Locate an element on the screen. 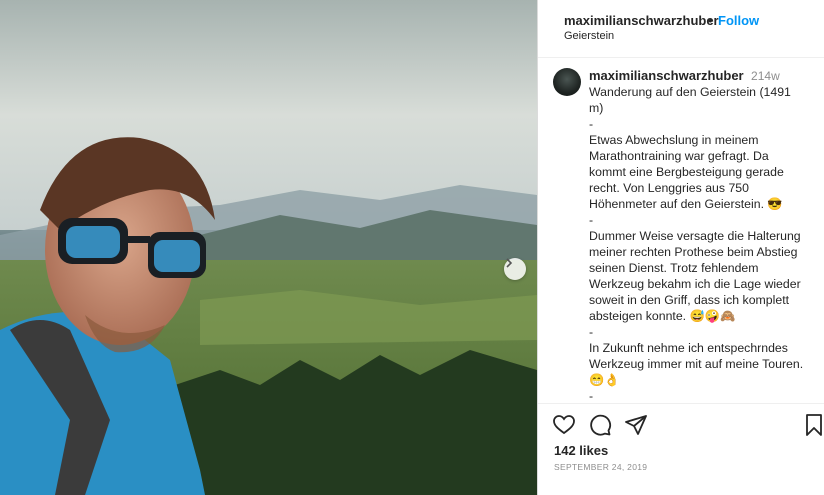 The height and width of the screenshot is (495, 824). comment-button is located at coordinates (600, 425).